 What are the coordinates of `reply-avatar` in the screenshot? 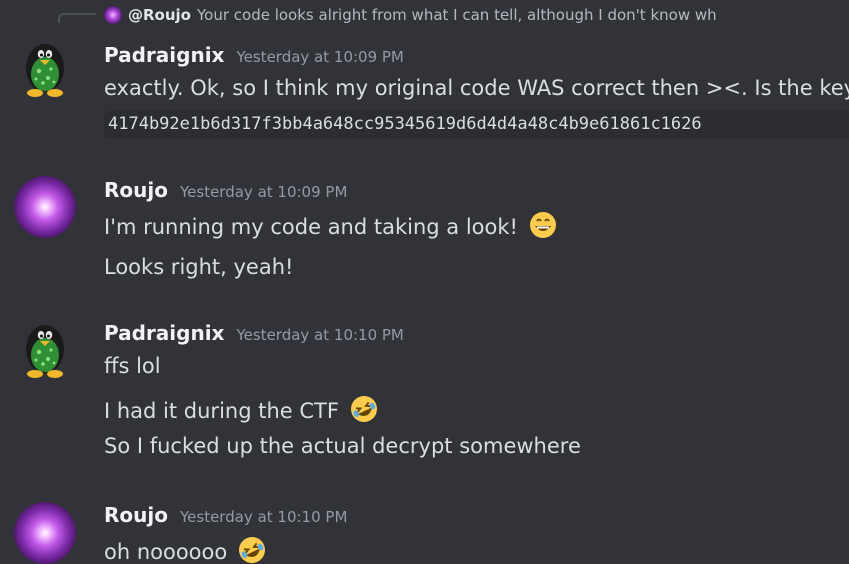 It's located at (113, 15).